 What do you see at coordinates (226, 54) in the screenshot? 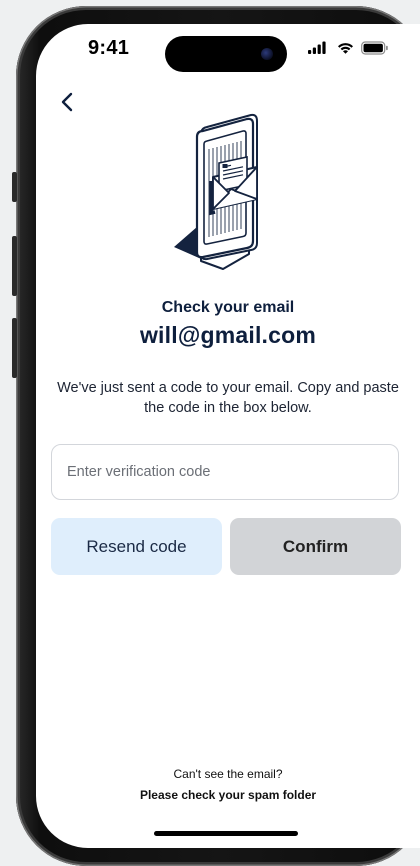
I see `dynamic-island` at bounding box center [226, 54].